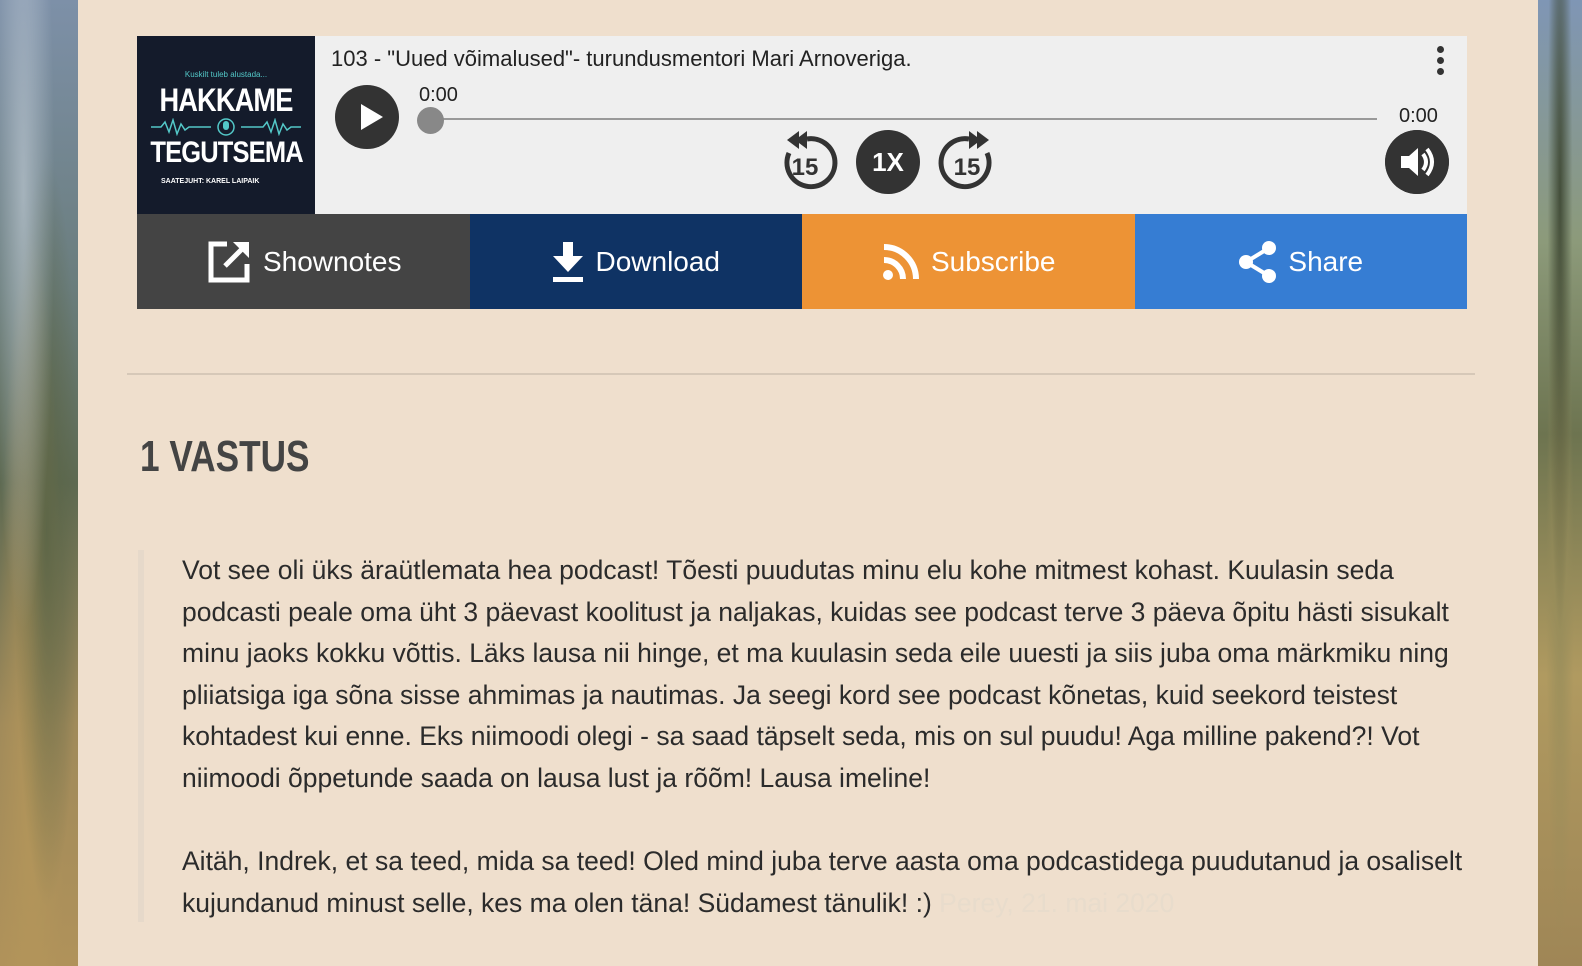 The image size is (1582, 966). Describe the element at coordinates (1326, 261) in the screenshot. I see `share-label: Share` at that location.